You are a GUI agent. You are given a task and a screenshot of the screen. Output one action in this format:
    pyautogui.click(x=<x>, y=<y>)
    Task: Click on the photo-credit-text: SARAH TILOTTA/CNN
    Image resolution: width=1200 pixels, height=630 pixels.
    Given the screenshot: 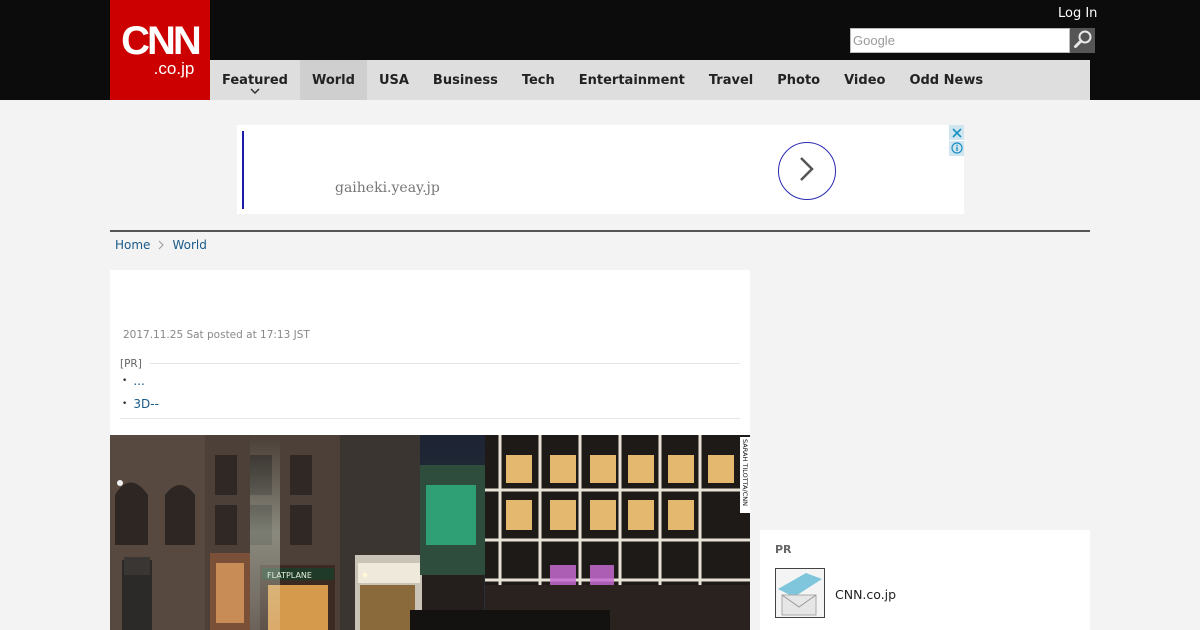 What is the action you would take?
    pyautogui.click(x=745, y=472)
    